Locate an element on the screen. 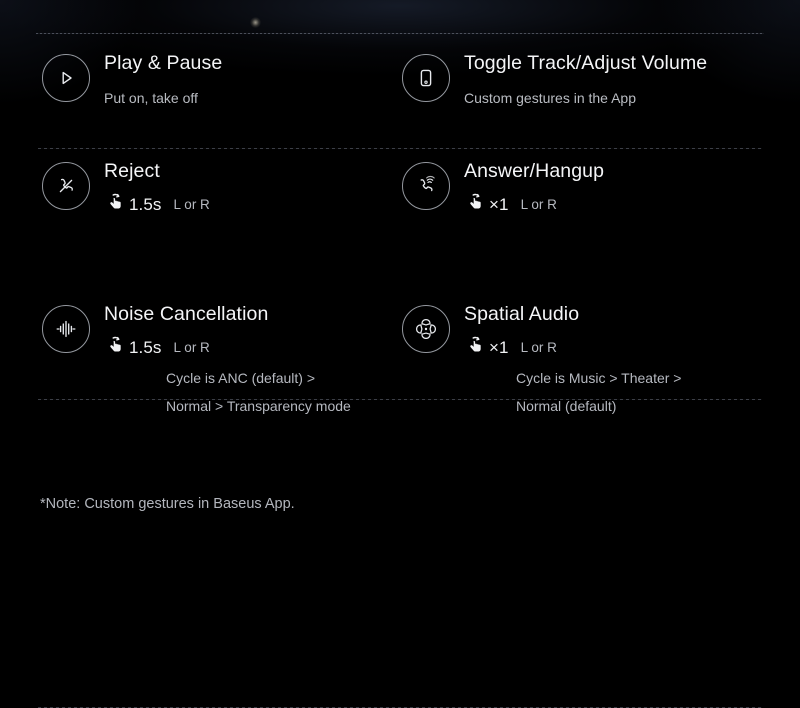 The width and height of the screenshot is (800, 708). cycle-line: Normal (default) is located at coordinates (566, 406).